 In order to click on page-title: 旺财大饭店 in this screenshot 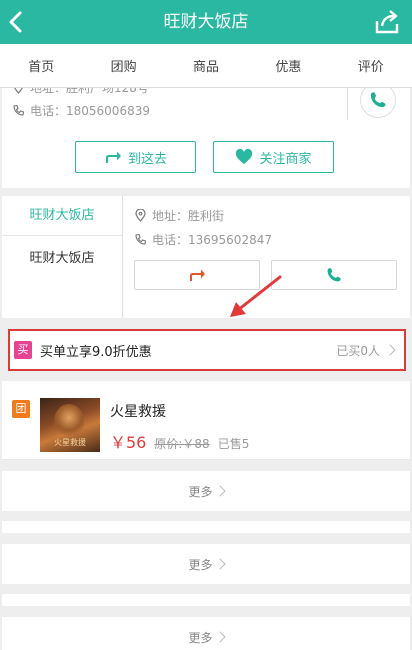, I will do `click(206, 22)`.